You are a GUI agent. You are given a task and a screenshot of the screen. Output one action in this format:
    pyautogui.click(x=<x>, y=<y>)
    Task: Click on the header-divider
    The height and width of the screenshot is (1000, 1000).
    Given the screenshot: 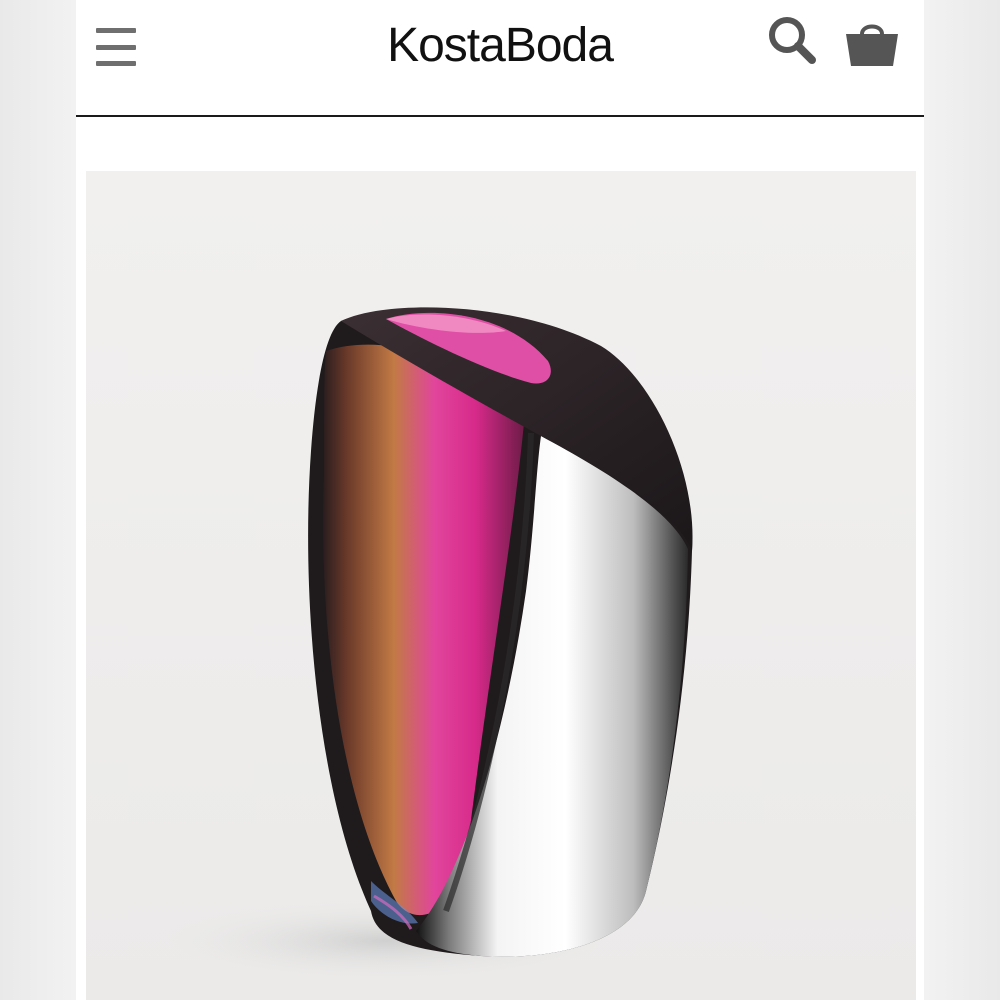 What is the action you would take?
    pyautogui.click(x=500, y=116)
    